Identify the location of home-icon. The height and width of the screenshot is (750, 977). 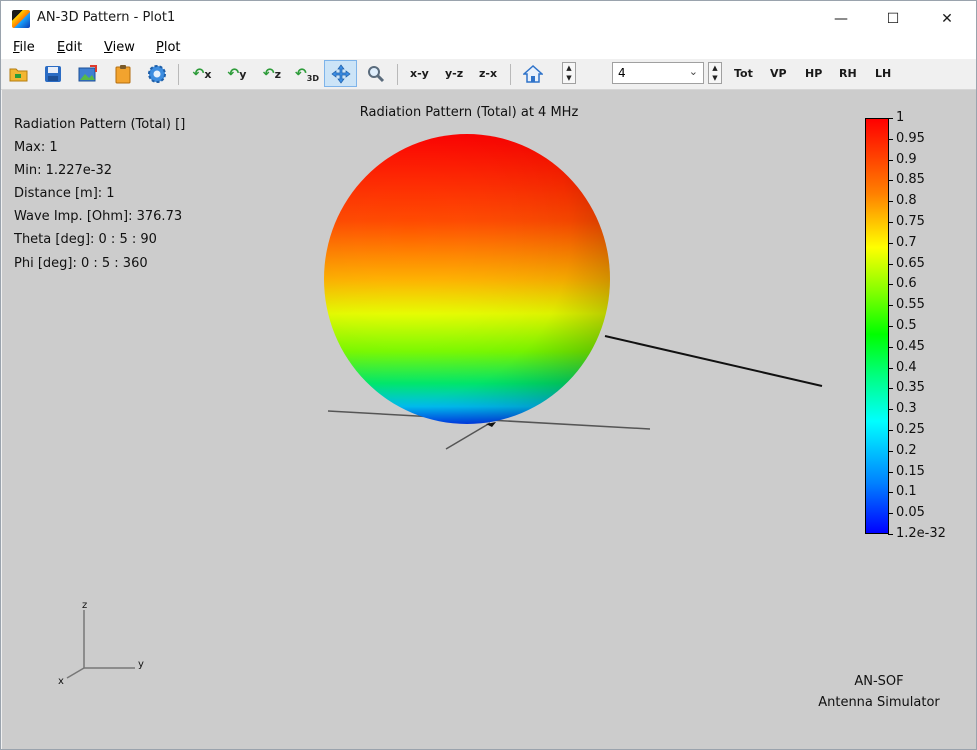
(533, 74).